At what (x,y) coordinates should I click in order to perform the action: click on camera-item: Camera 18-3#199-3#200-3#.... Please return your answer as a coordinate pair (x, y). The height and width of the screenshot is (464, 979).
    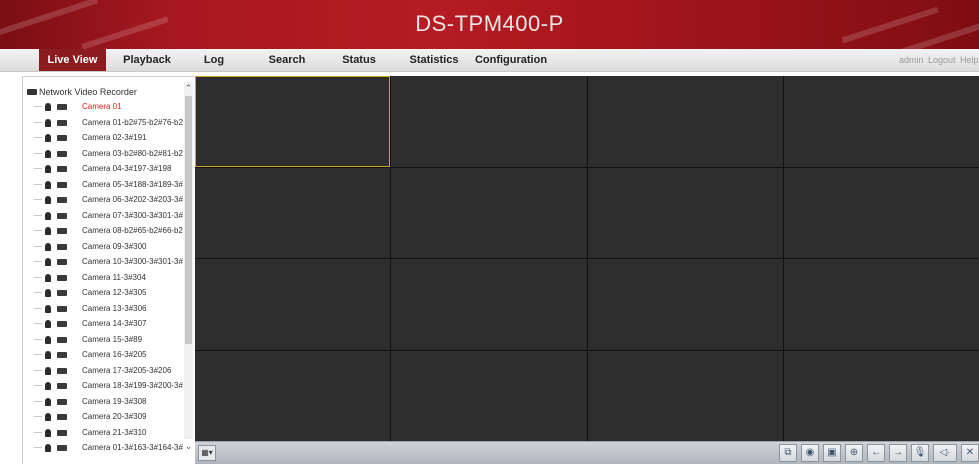
    Looking at the image, I should click on (103, 386).